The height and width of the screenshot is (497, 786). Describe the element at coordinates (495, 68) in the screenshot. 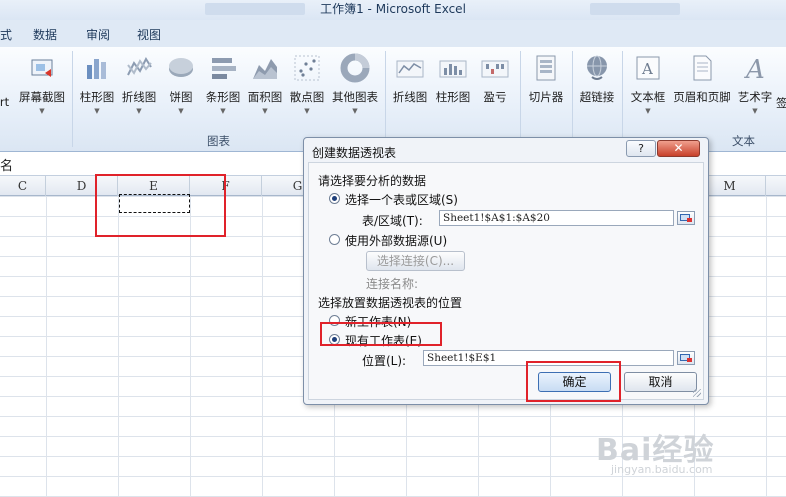

I see `sparkline-winloss-icon` at that location.